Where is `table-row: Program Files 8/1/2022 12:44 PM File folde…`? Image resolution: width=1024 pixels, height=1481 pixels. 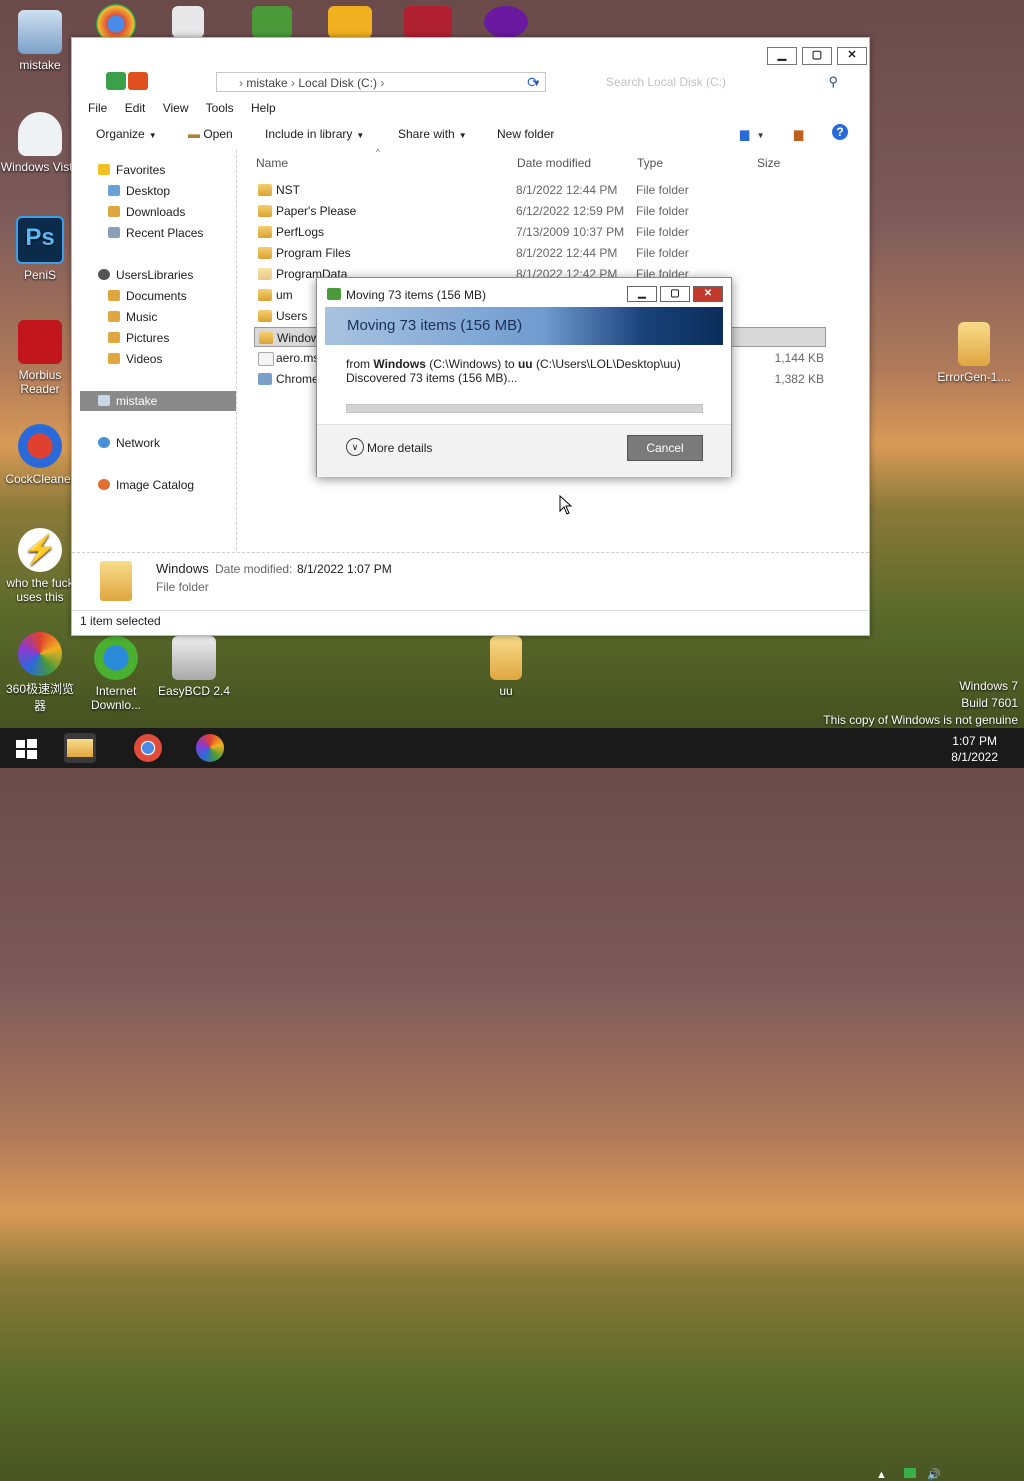 table-row: Program Files 8/1/2022 12:44 PM File folde… is located at coordinates (540, 253).